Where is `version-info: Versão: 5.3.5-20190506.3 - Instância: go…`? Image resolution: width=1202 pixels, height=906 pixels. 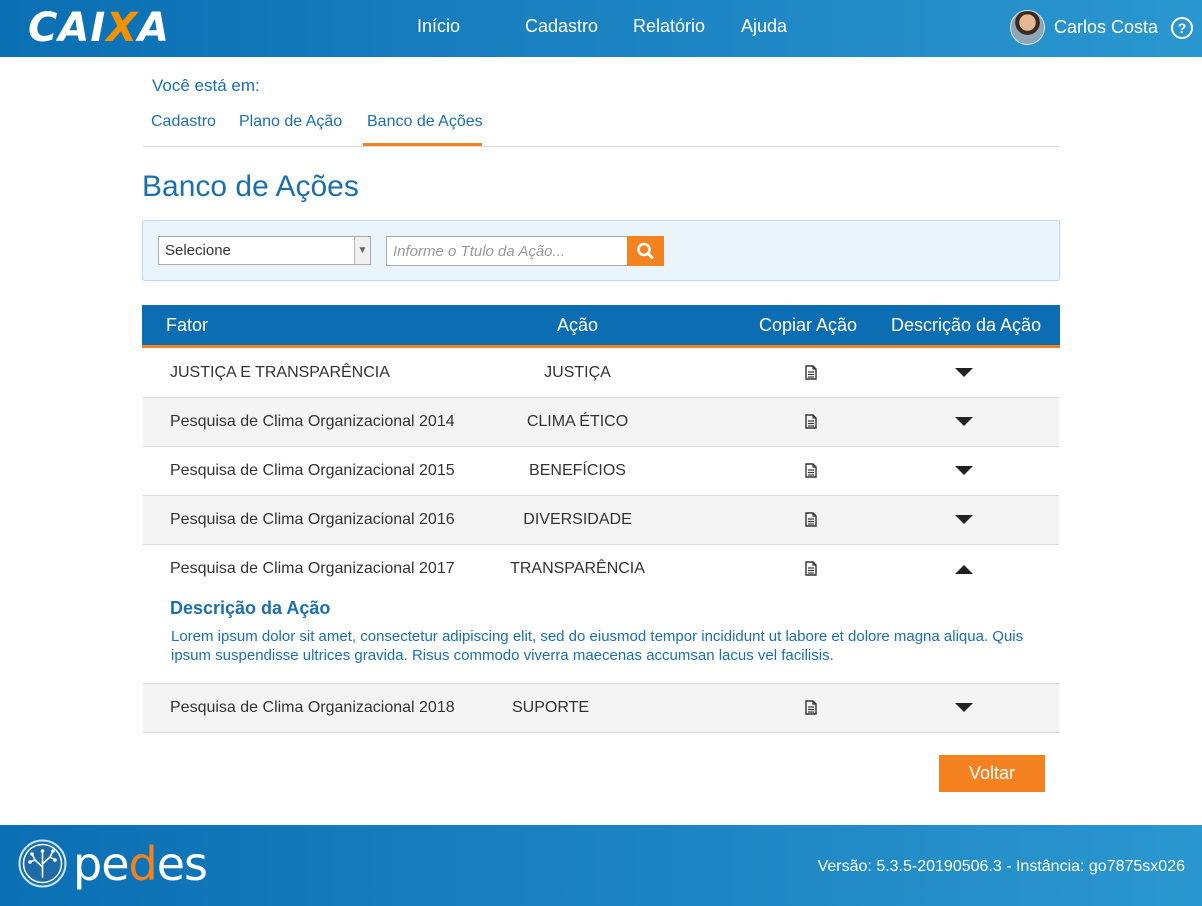 version-info: Versão: 5.3.5-20190506.3 - Instância: go… is located at coordinates (1001, 866).